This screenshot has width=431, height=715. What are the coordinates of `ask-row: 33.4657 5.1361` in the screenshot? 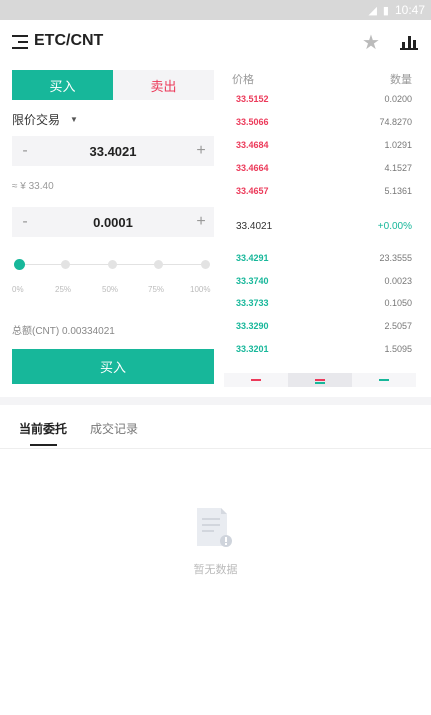 It's located at (324, 193).